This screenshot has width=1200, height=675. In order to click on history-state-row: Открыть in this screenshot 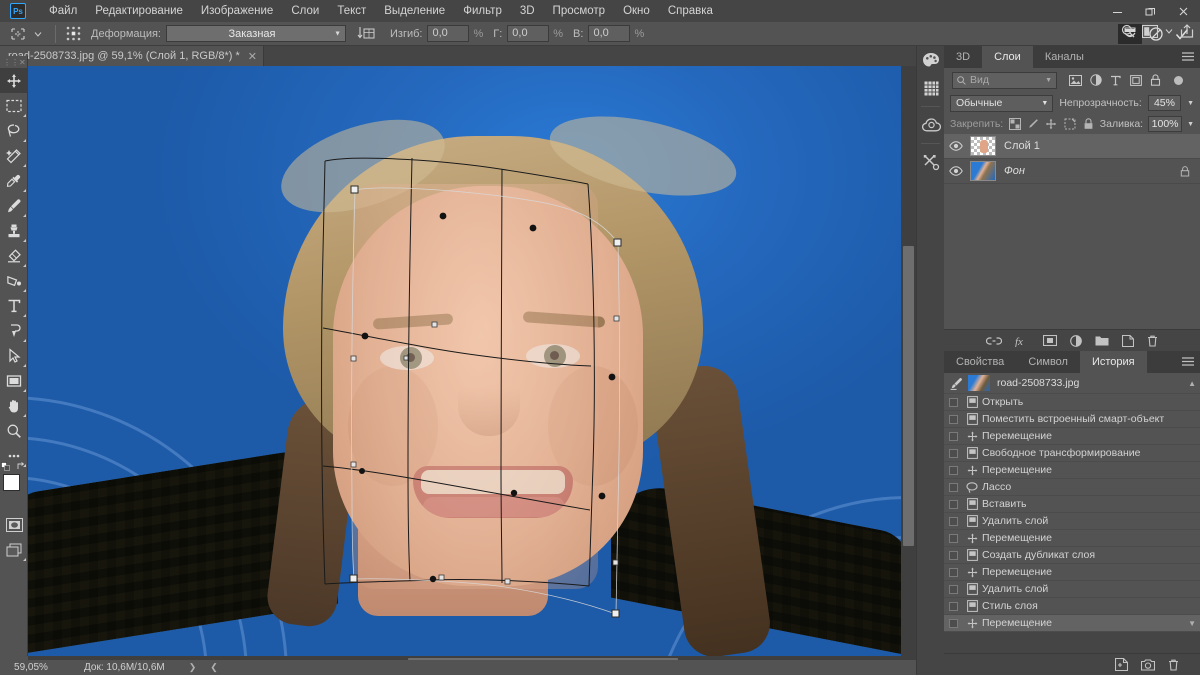, I will do `click(1072, 402)`.